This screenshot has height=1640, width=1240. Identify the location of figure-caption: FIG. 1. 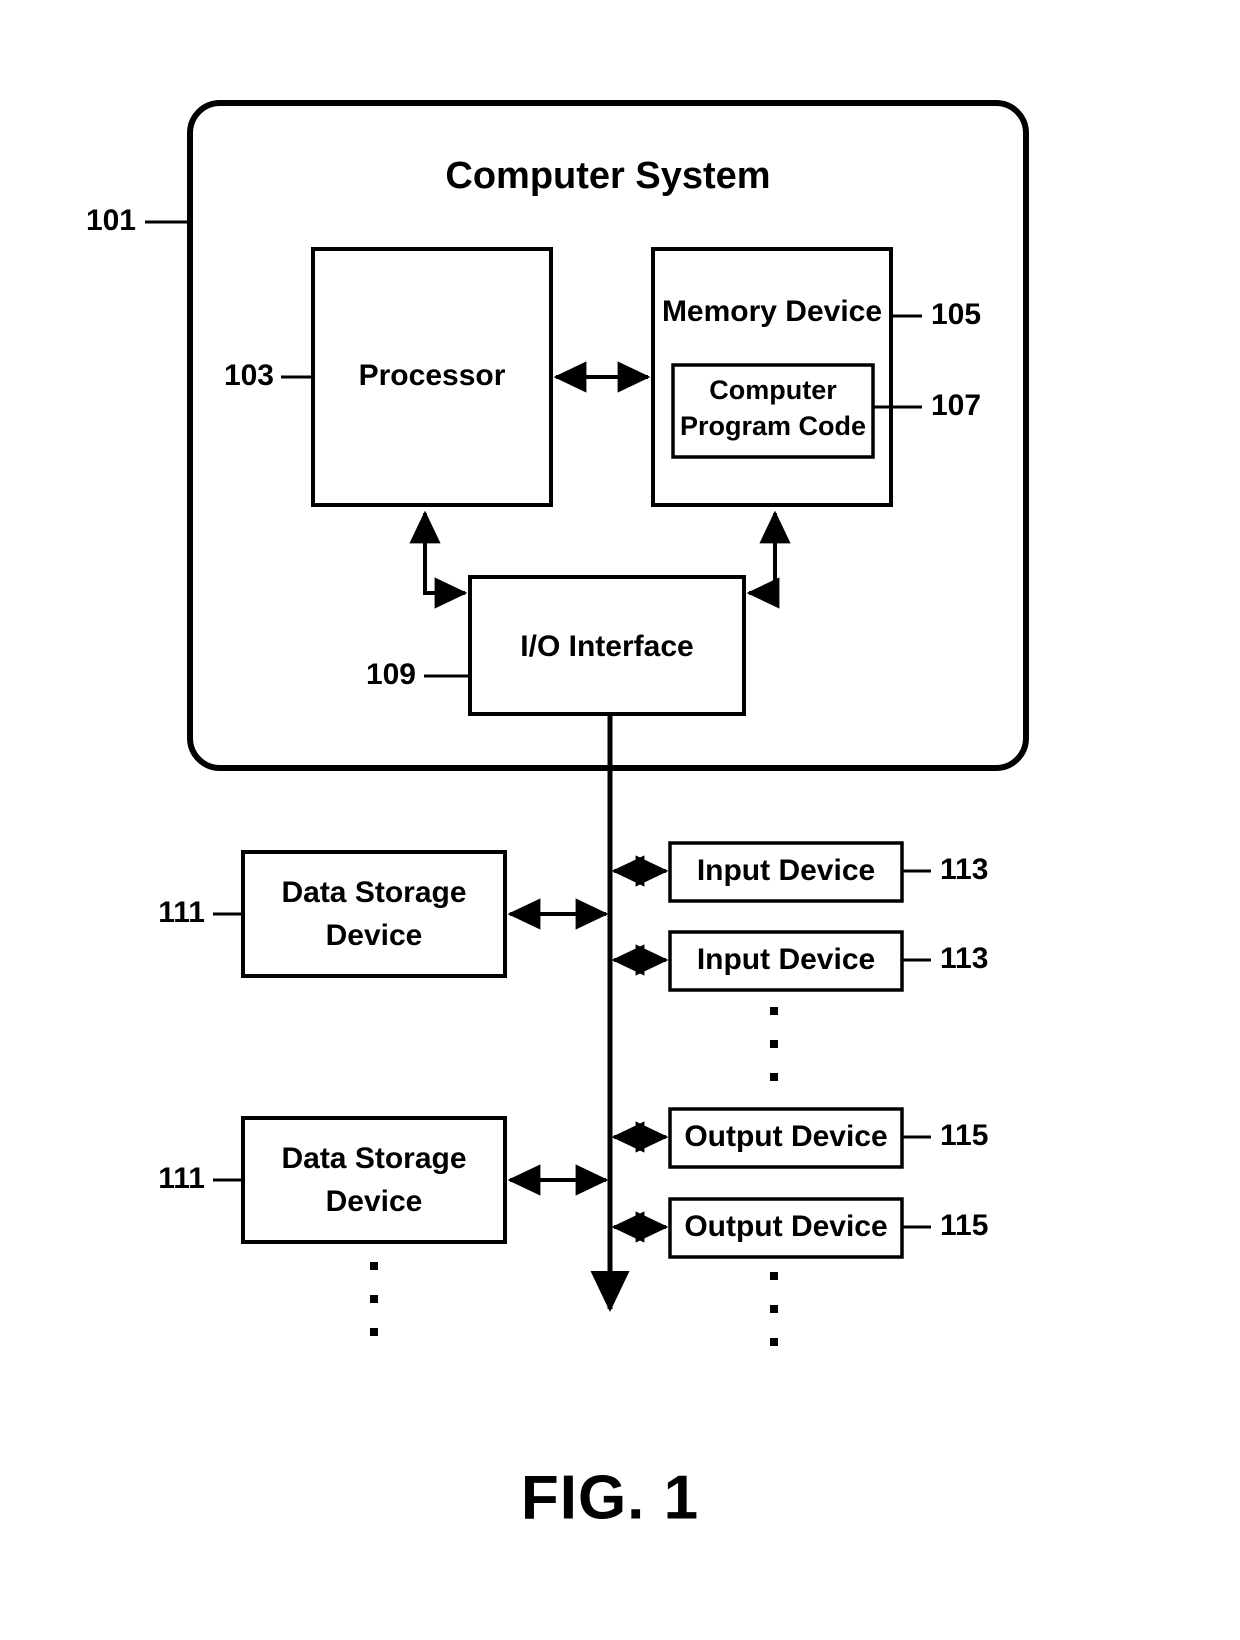
(610, 1497).